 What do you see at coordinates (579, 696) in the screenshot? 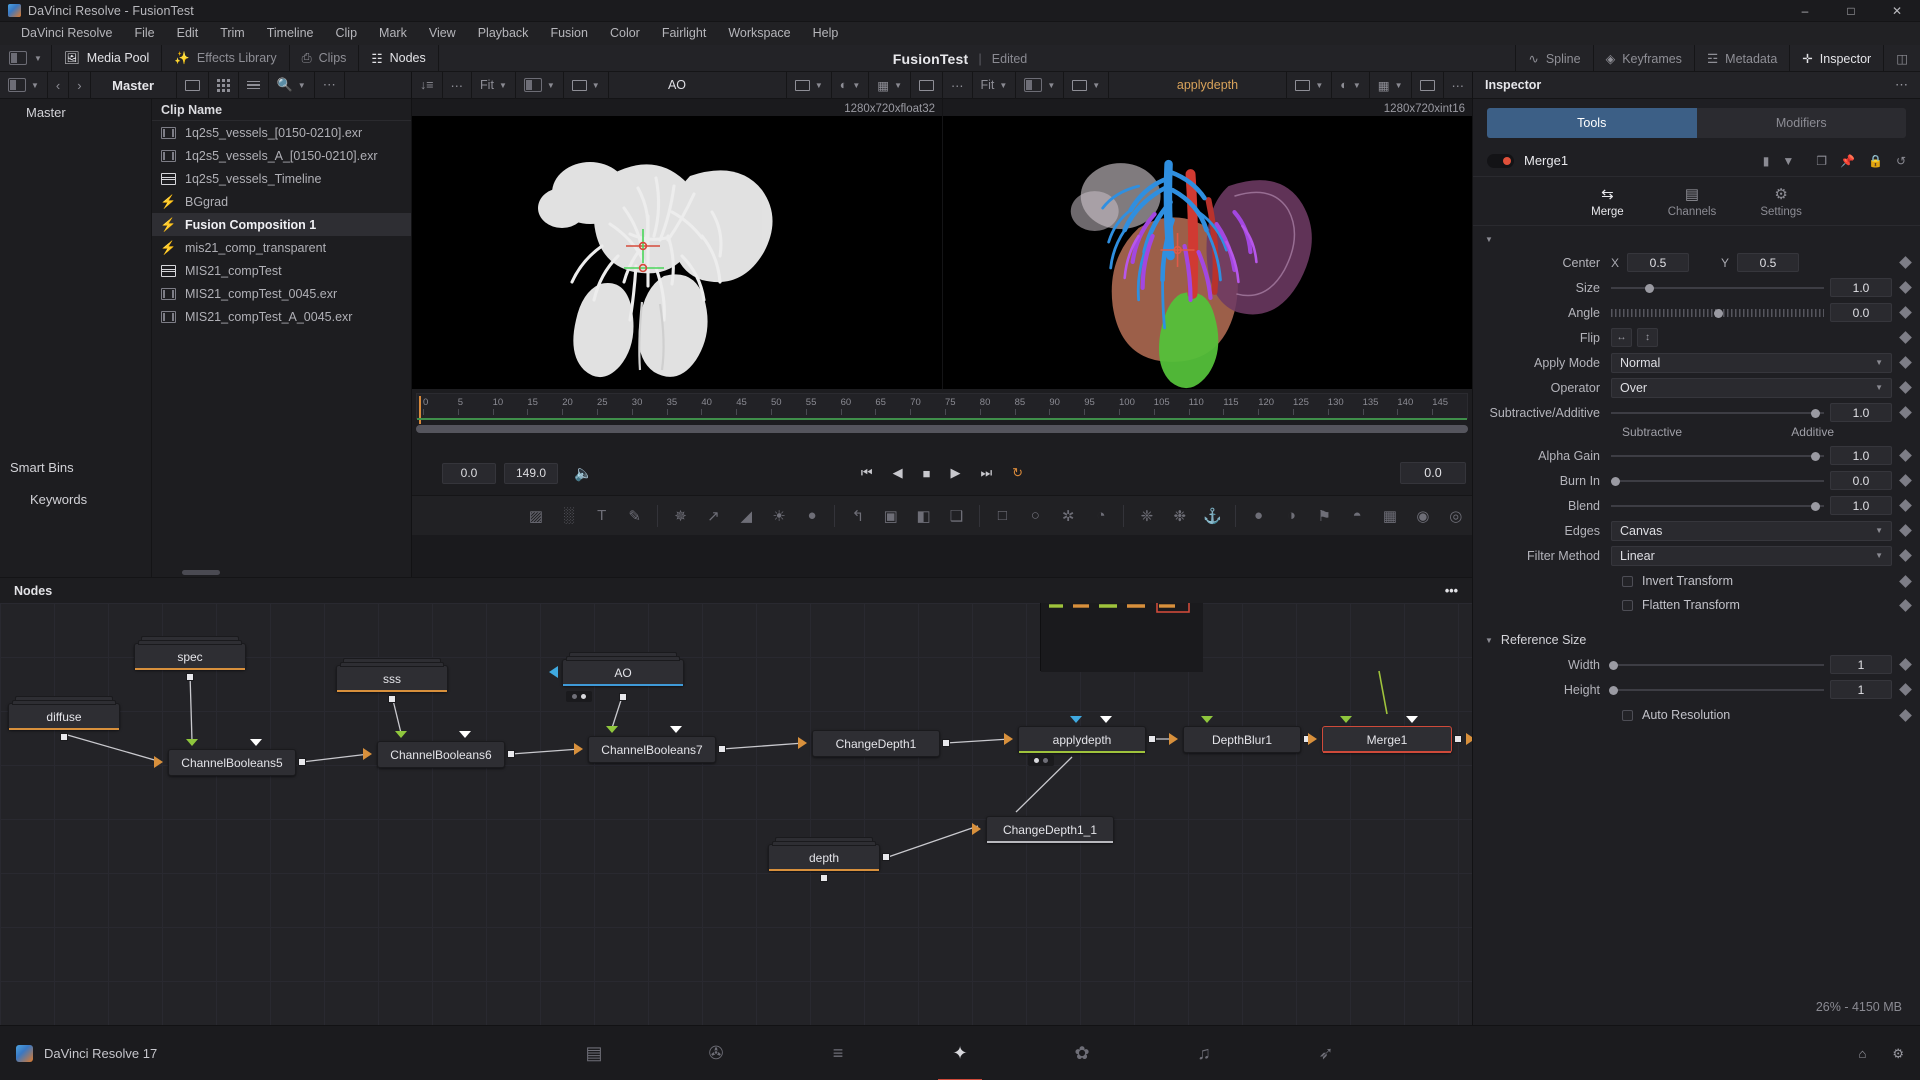
I see `viewer-assign-dots-ao` at bounding box center [579, 696].